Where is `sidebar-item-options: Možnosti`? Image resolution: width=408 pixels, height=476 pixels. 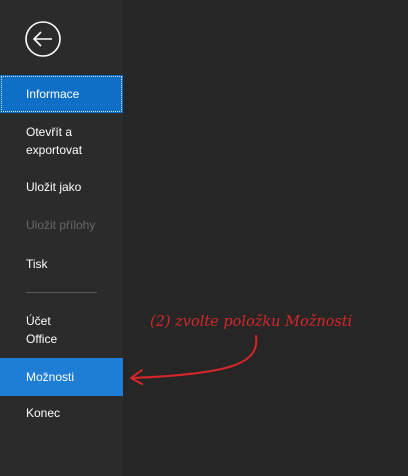 sidebar-item-options: Možnosti is located at coordinates (61, 377).